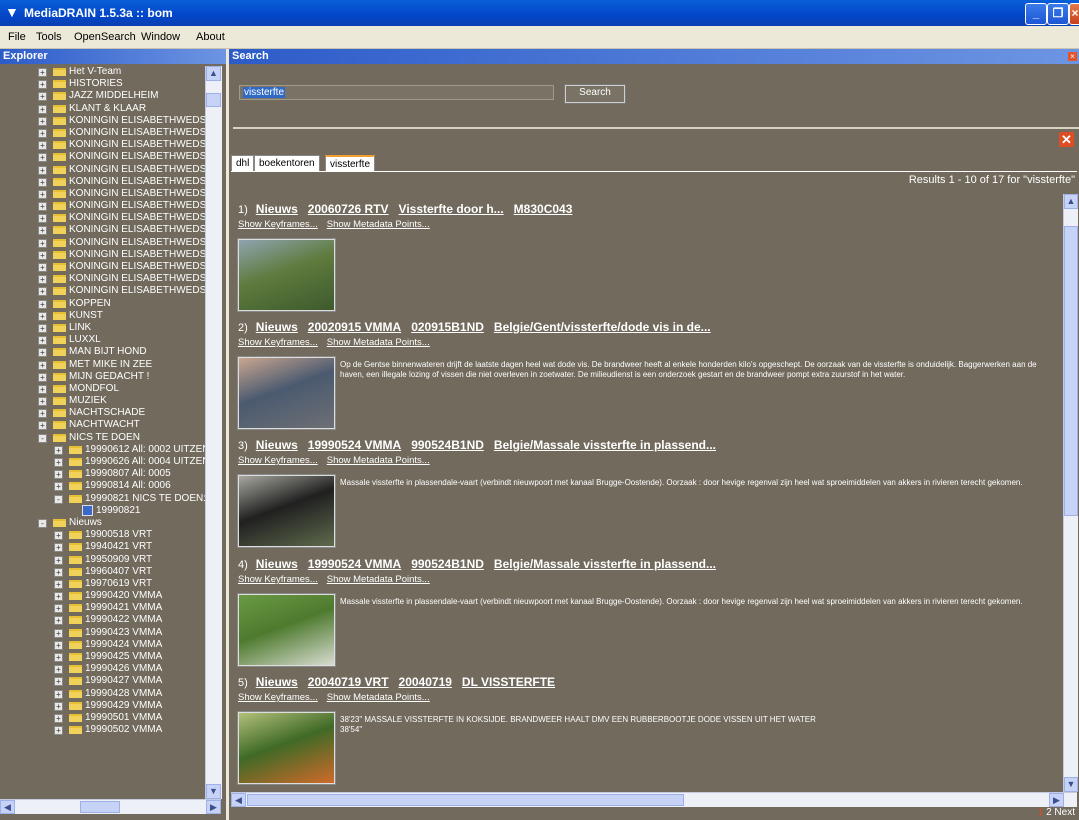  I want to click on tree-item: +19940421 VRT, so click(102, 547).